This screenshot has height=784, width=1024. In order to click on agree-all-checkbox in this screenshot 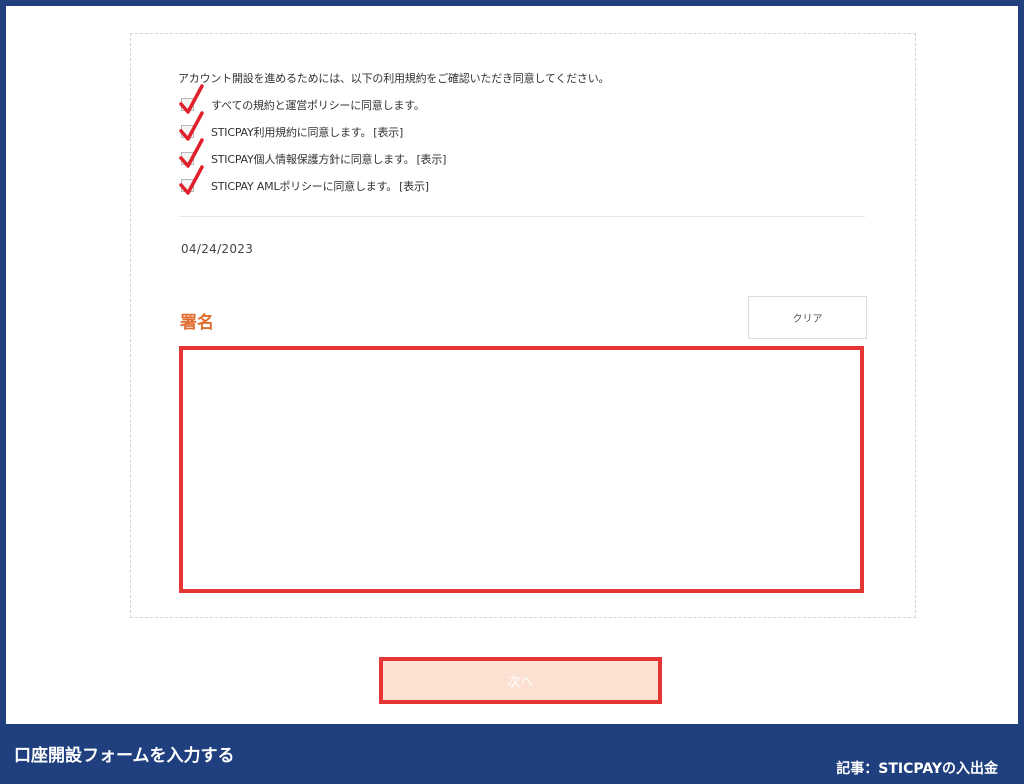, I will do `click(191, 99)`.